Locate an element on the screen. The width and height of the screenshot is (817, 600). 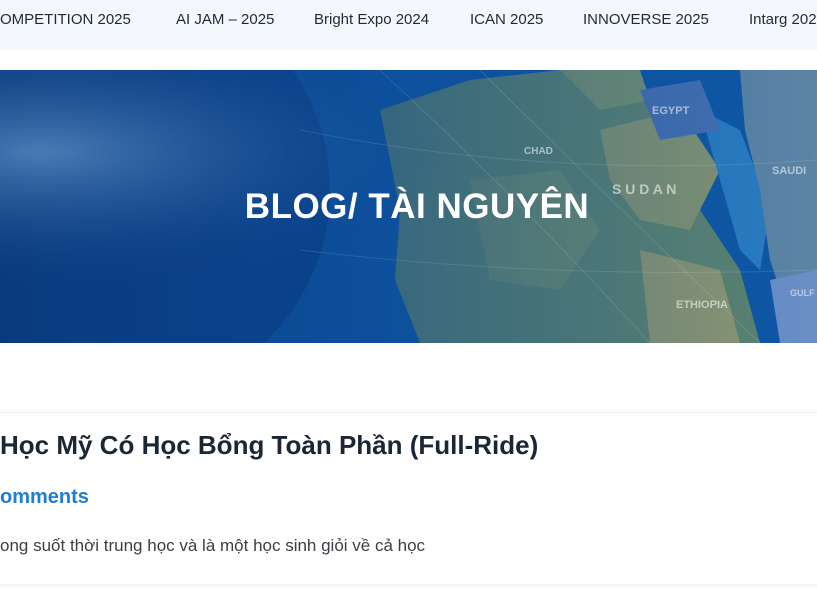
page-title: BLOG/ TÀI NGUYÊN is located at coordinates (417, 206).